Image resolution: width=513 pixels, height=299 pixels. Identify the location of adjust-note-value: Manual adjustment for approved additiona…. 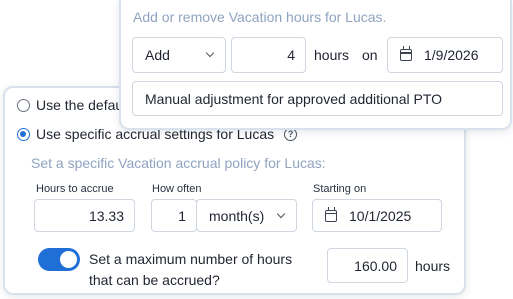
(294, 98).